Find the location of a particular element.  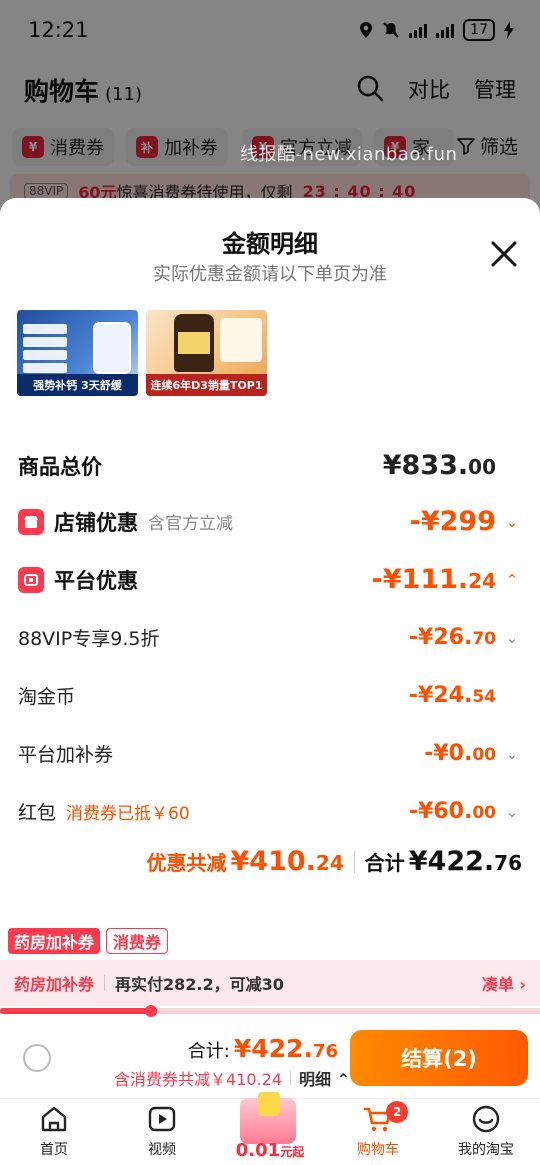

product-thumbnail-vitamin-d3: 连续6年D3销量TOP1 is located at coordinates (206, 353).